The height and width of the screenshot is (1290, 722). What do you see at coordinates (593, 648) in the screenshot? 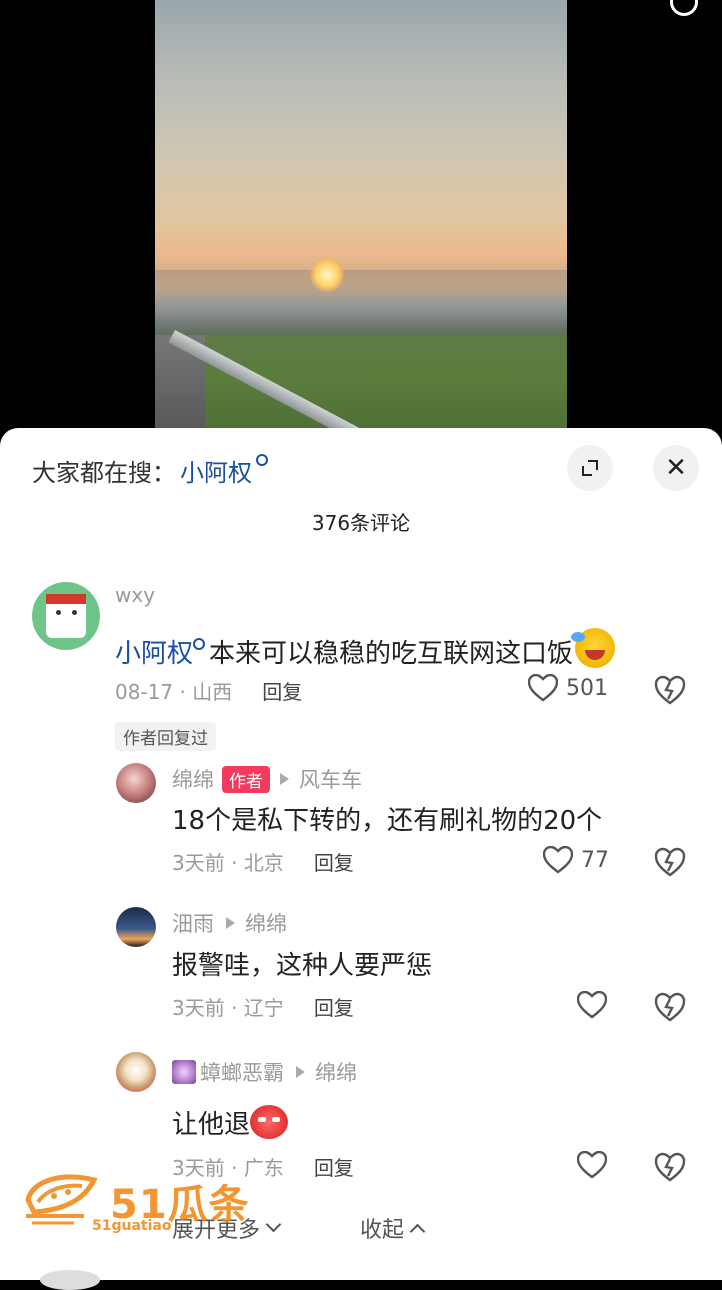
I see `laugh-cry-emoji-icon` at bounding box center [593, 648].